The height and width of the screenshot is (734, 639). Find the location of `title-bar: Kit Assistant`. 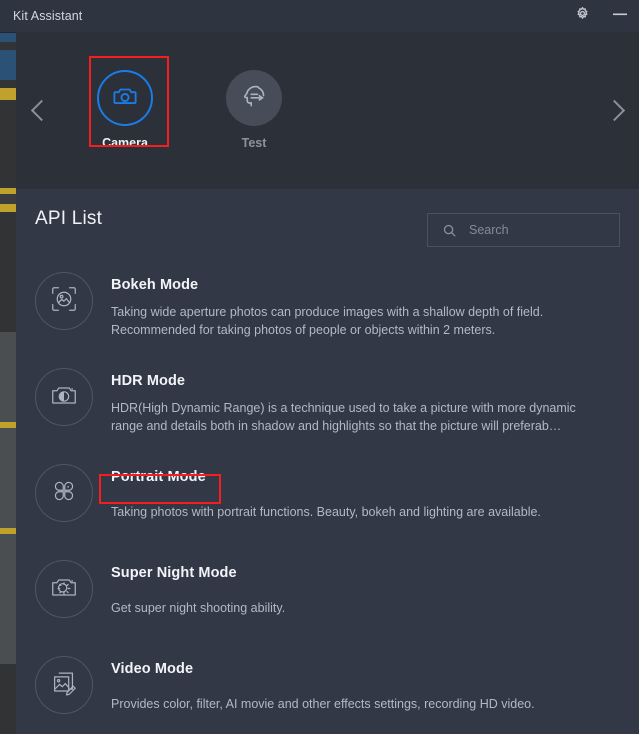

title-bar: Kit Assistant is located at coordinates (319, 16).